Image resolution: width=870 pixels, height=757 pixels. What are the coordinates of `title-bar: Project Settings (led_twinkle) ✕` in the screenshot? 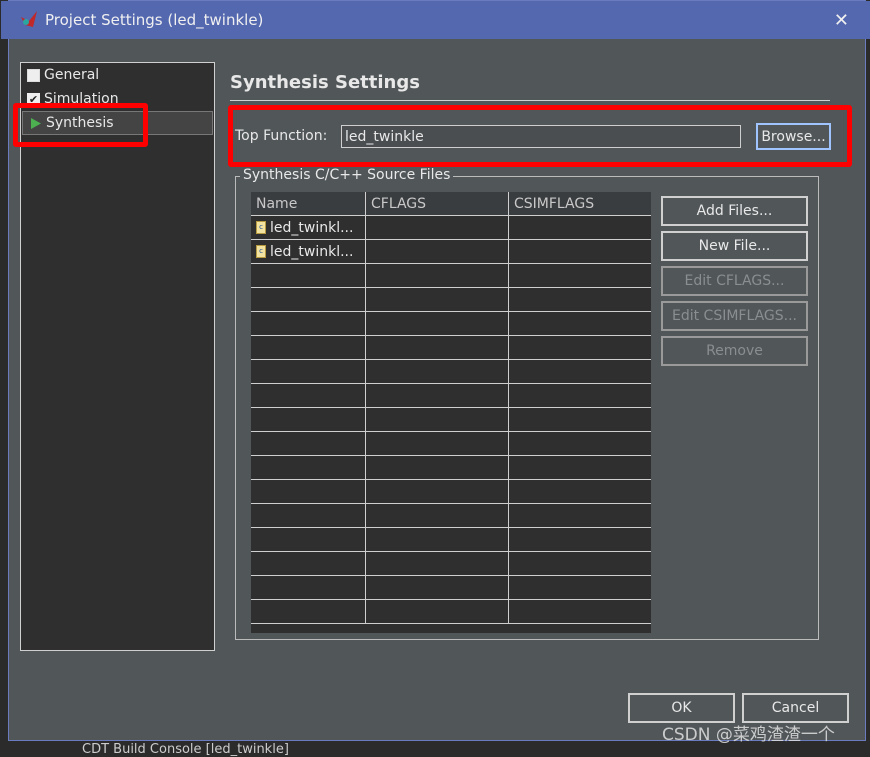 It's located at (435, 20).